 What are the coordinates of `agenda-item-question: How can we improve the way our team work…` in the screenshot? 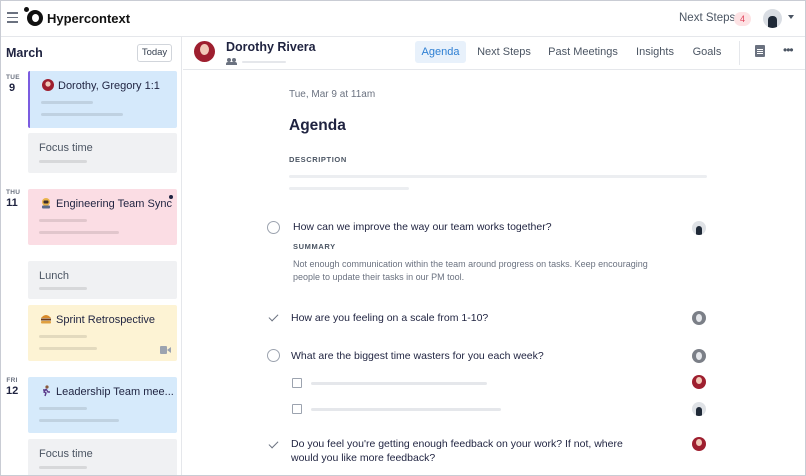 It's located at (422, 227).